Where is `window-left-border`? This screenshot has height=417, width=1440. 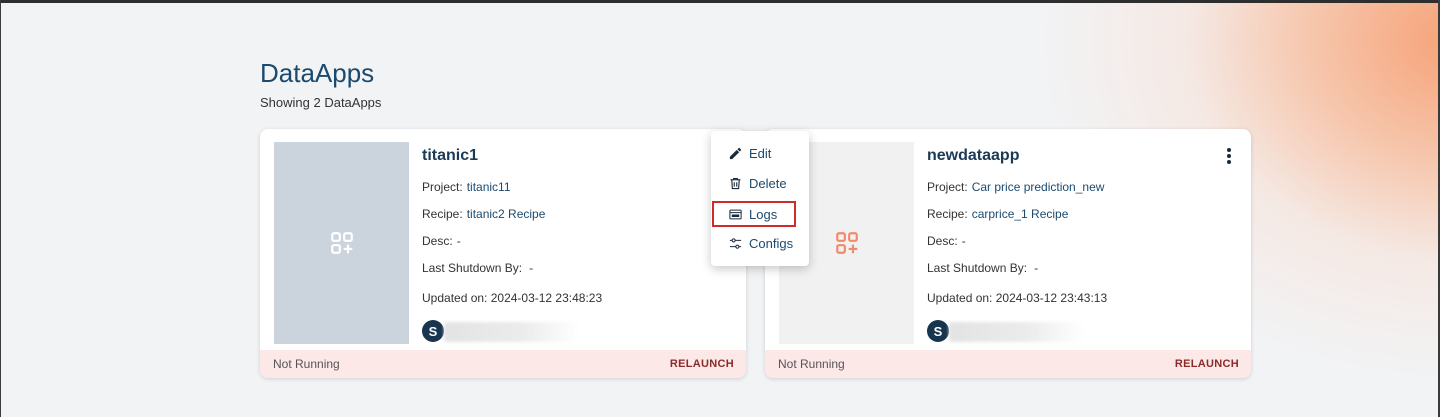 window-left-border is located at coordinates (0, 208).